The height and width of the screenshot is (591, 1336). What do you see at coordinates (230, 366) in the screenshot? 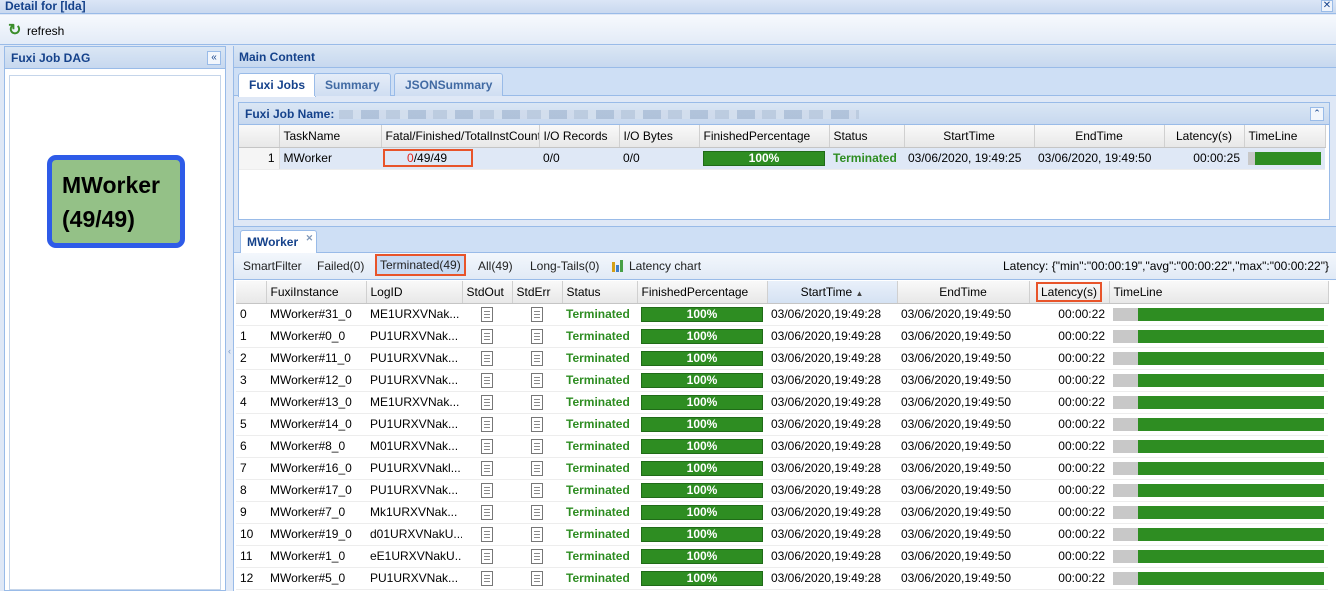
I see `splitter-grip-icon: ‹` at bounding box center [230, 366].